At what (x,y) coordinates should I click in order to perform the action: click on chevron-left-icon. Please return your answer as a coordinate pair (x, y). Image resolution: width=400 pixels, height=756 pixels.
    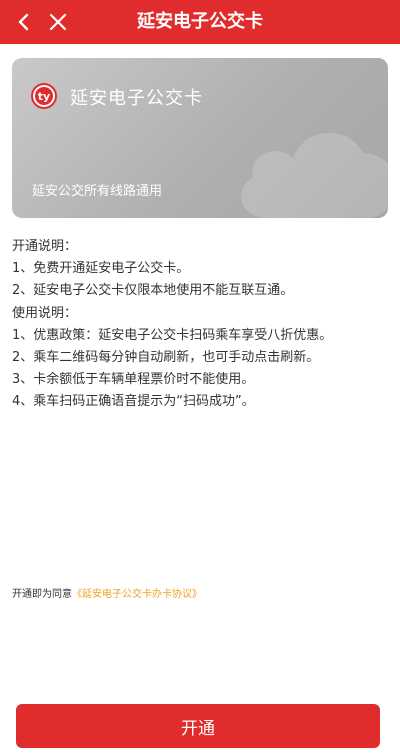
    Looking at the image, I should click on (23, 22).